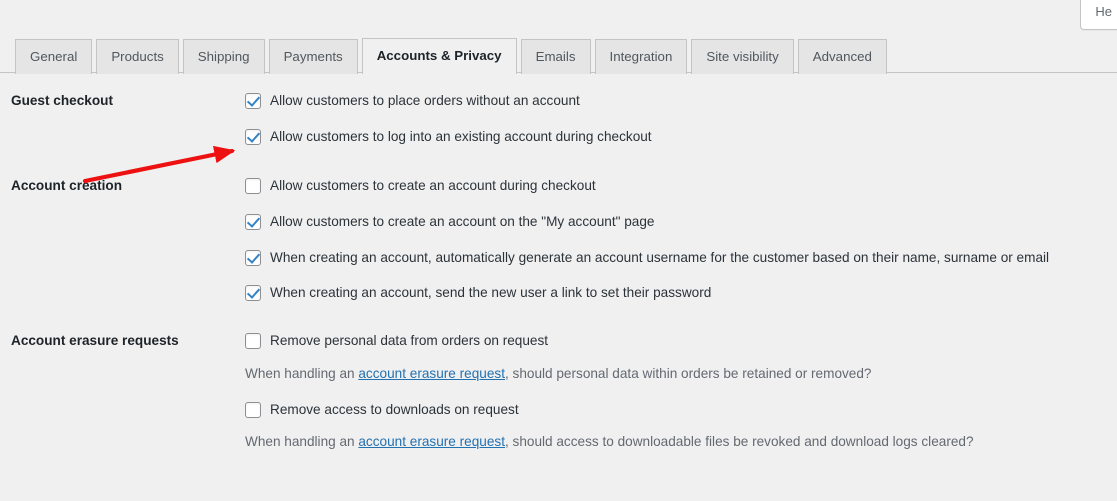  I want to click on label-remove-download-access: Remove access to downloads on request, so click(394, 409).